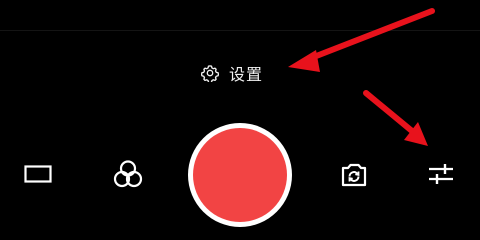 This screenshot has width=480, height=240. I want to click on record-shutter-button, so click(240, 175).